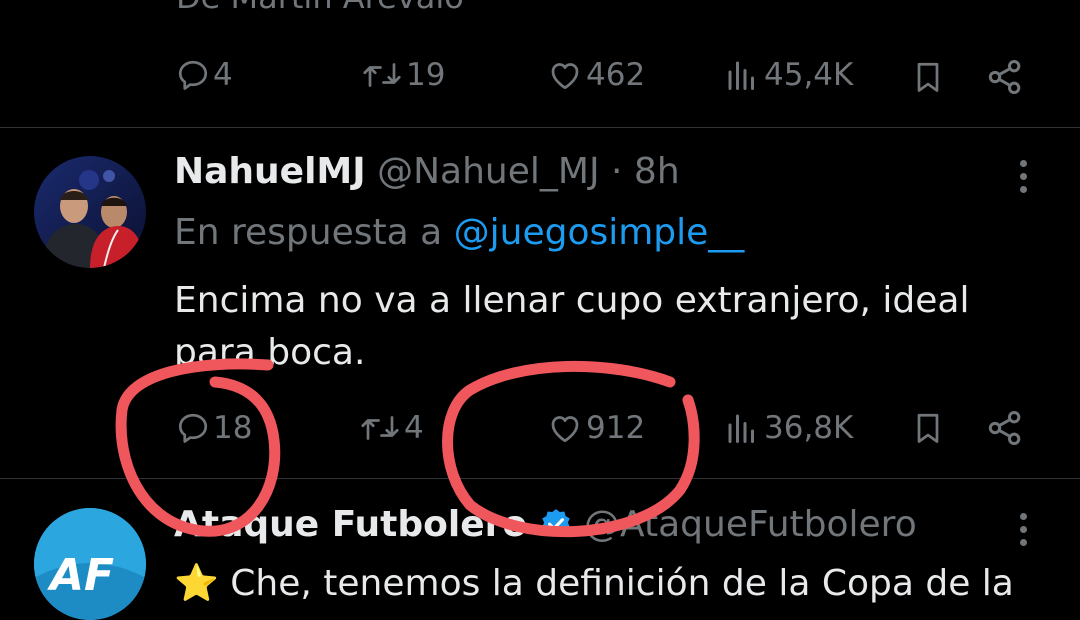 The width and height of the screenshot is (1080, 620). I want to click on like-button: 912, so click(595, 428).